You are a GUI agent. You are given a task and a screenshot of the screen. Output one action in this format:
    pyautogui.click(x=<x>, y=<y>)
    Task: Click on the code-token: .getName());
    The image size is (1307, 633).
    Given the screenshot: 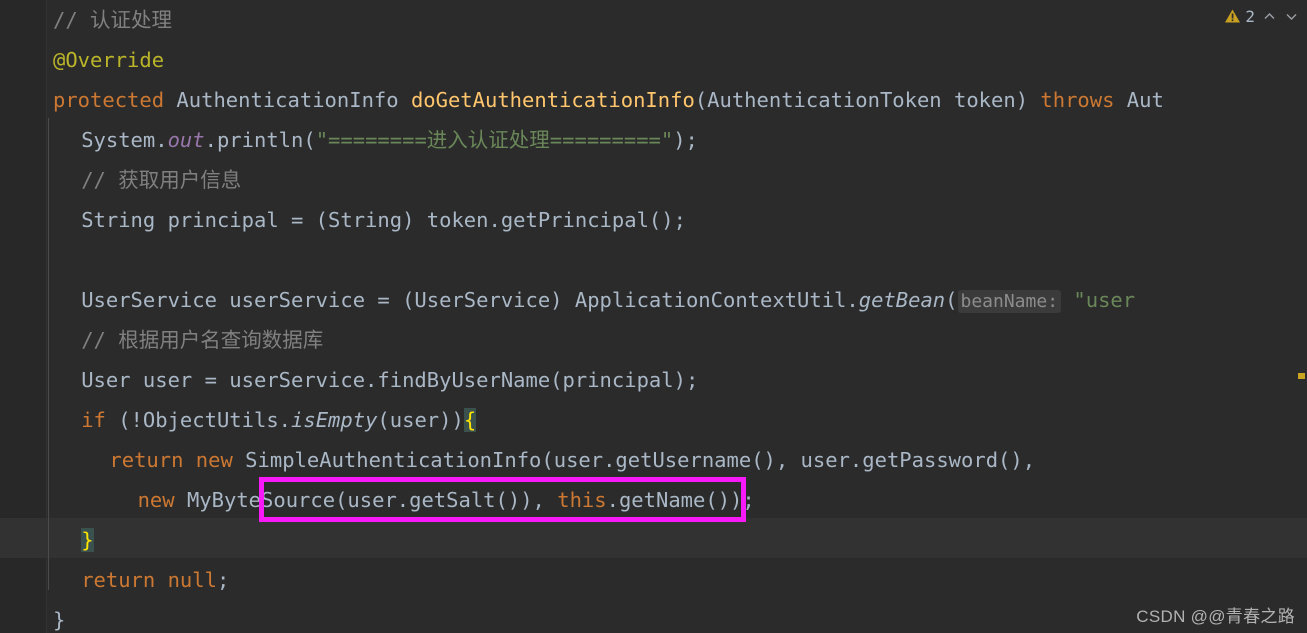 What is the action you would take?
    pyautogui.click(x=680, y=500)
    